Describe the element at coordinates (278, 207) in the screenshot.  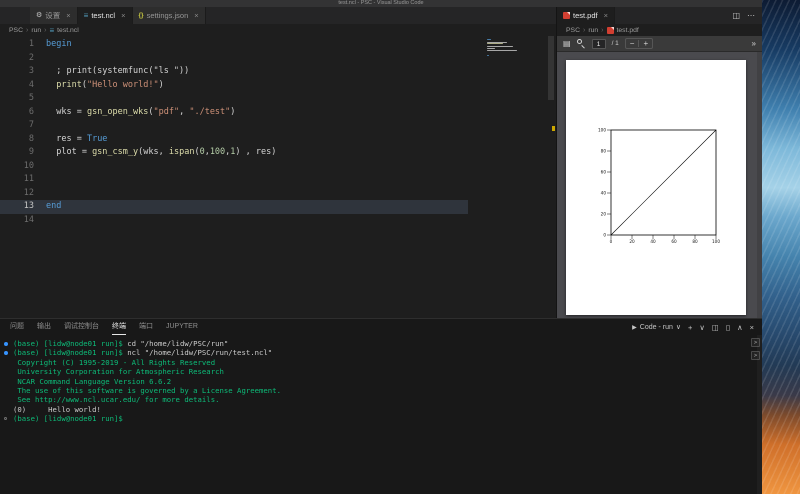
I see `code-line: 13 end` at that location.